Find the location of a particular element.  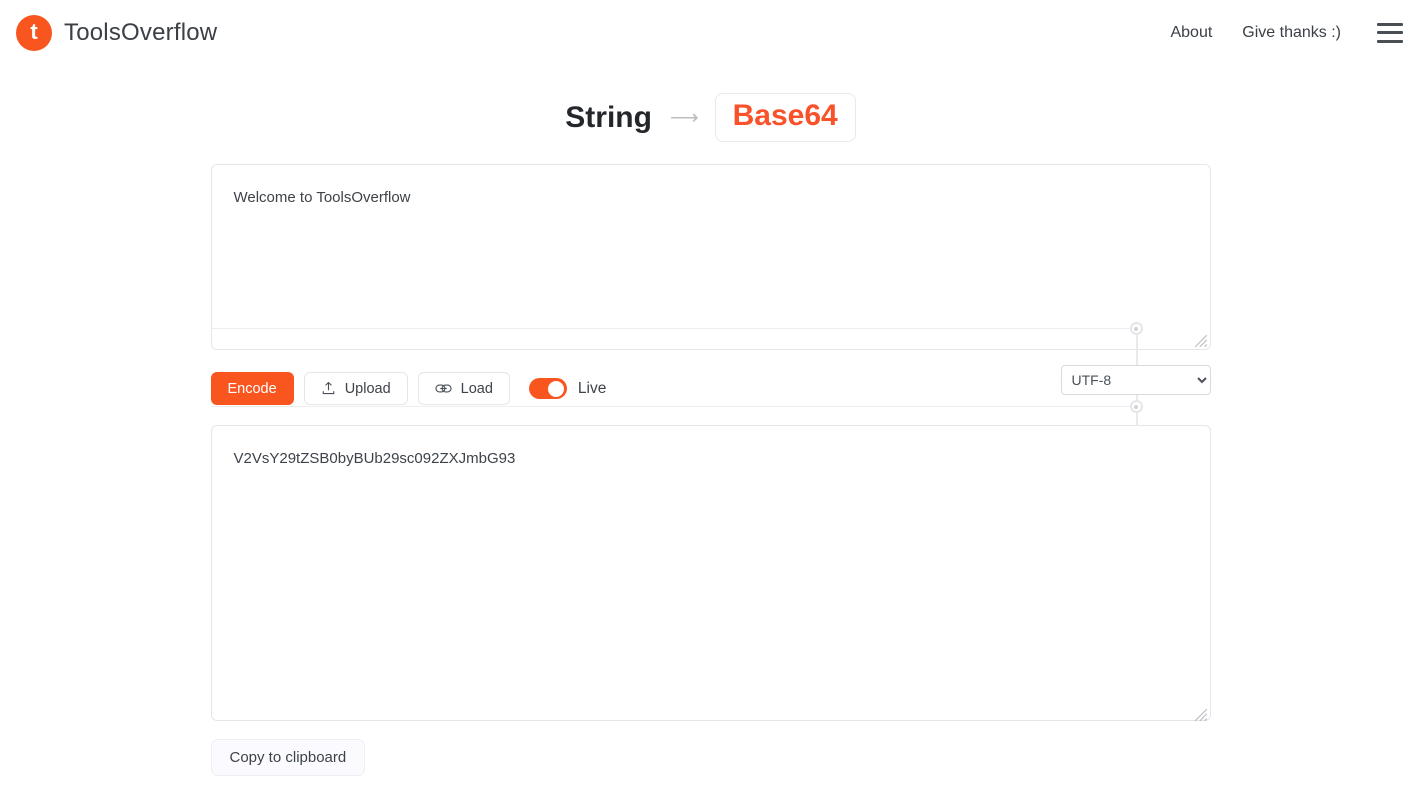

encode-button: Encode is located at coordinates (252, 388).